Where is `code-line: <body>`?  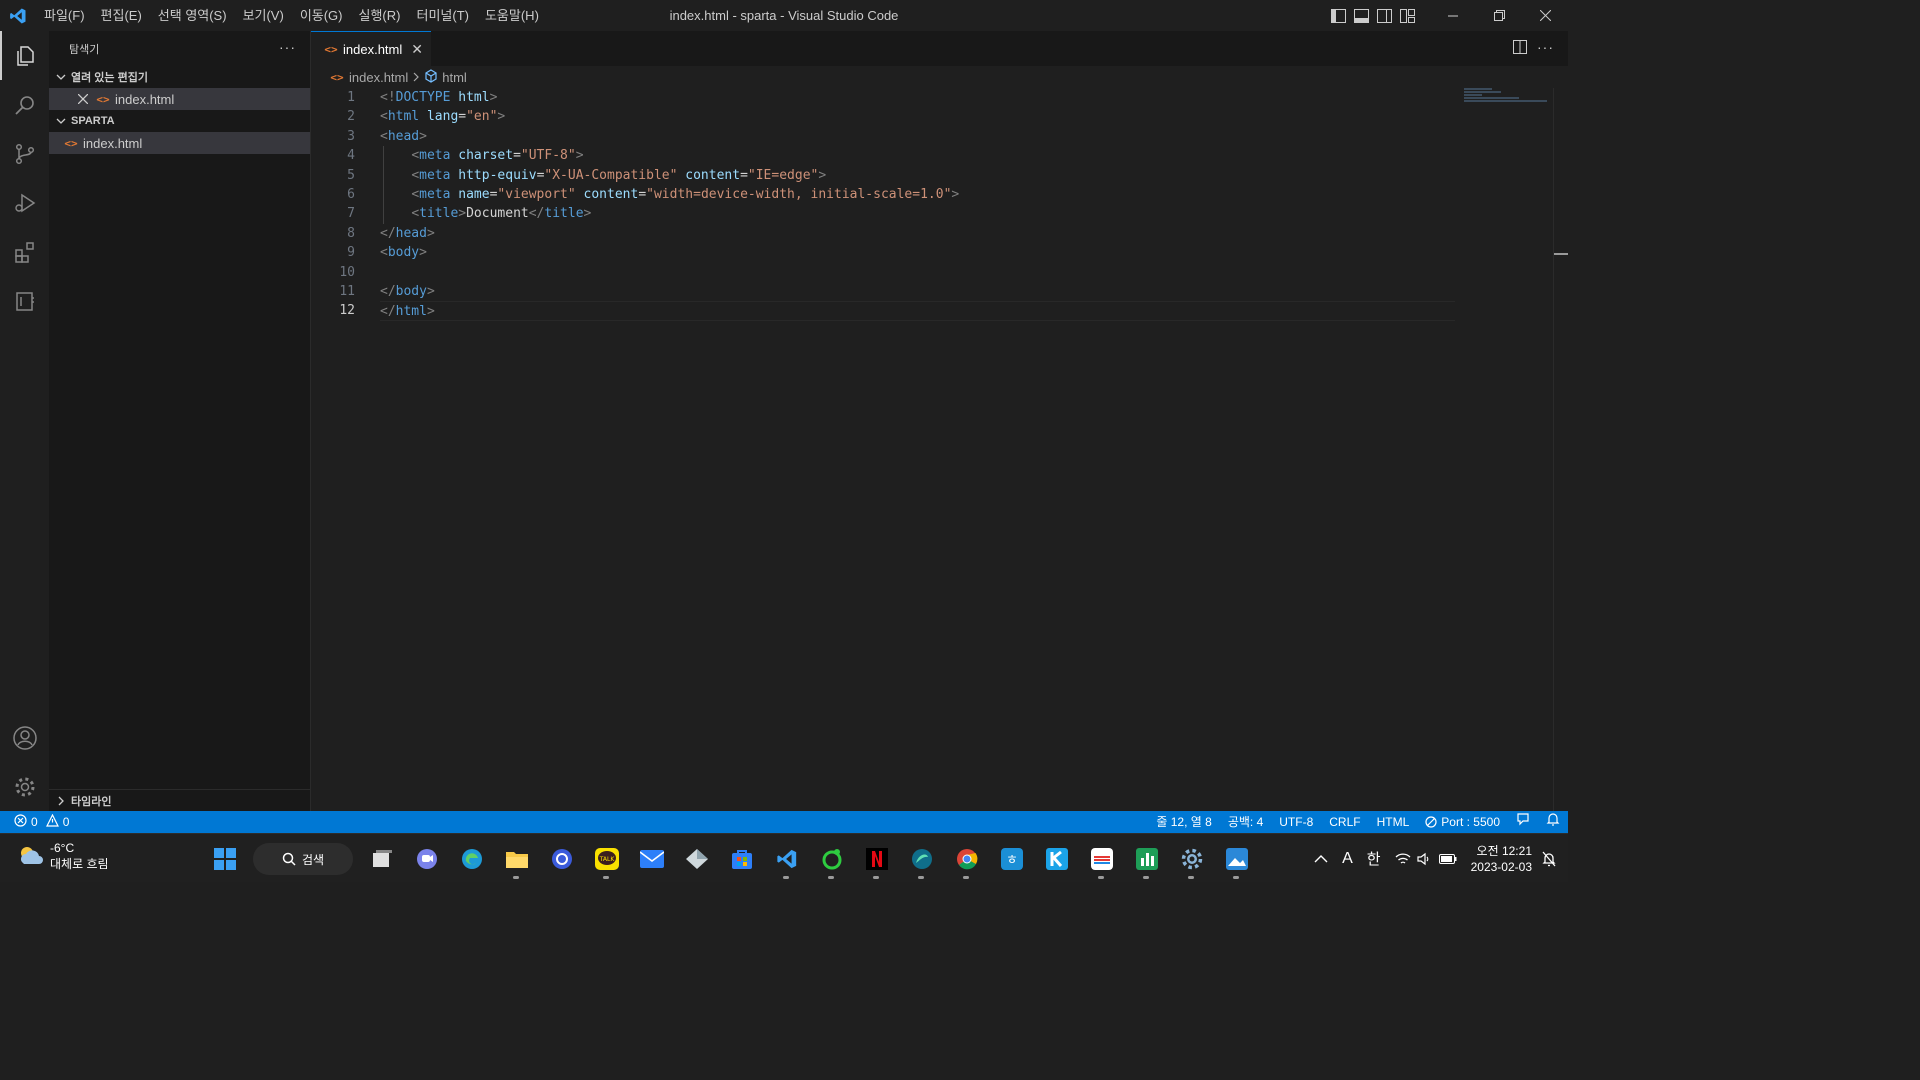 code-line: <body> is located at coordinates (917, 252).